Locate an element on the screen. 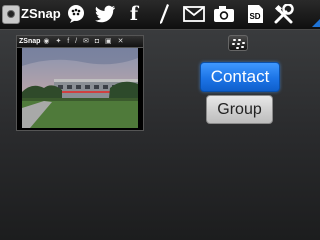 The width and height of the screenshot is (320, 240). app-title: ZSnap is located at coordinates (41, 13).